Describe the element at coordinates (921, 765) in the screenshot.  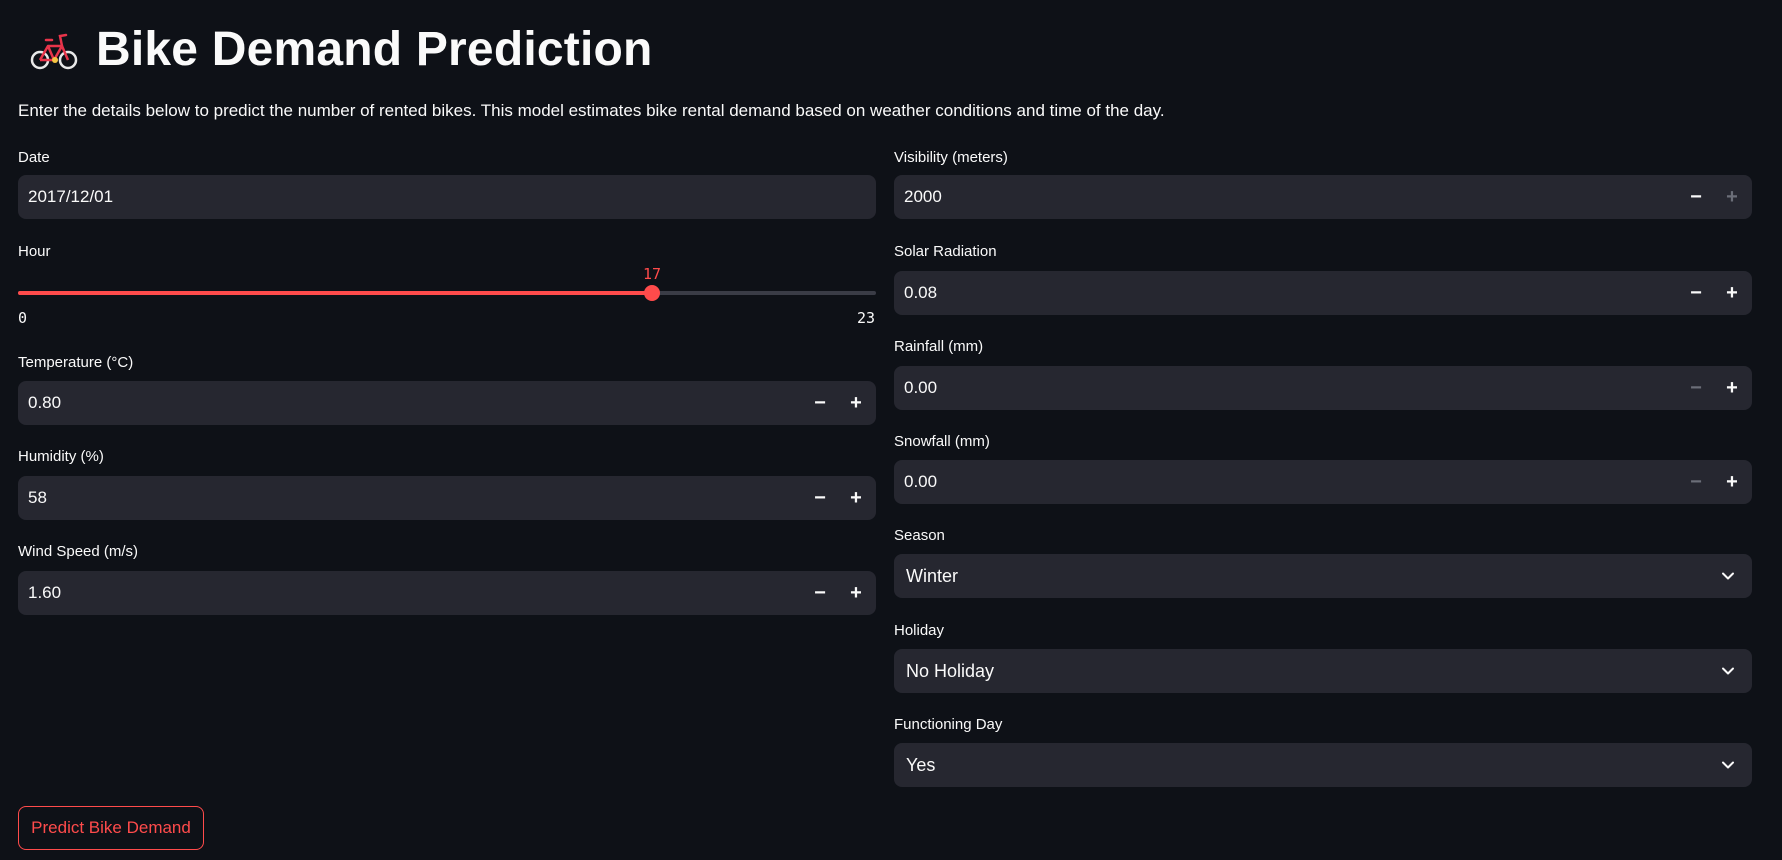
I see `functioning-day-value: Yes` at that location.